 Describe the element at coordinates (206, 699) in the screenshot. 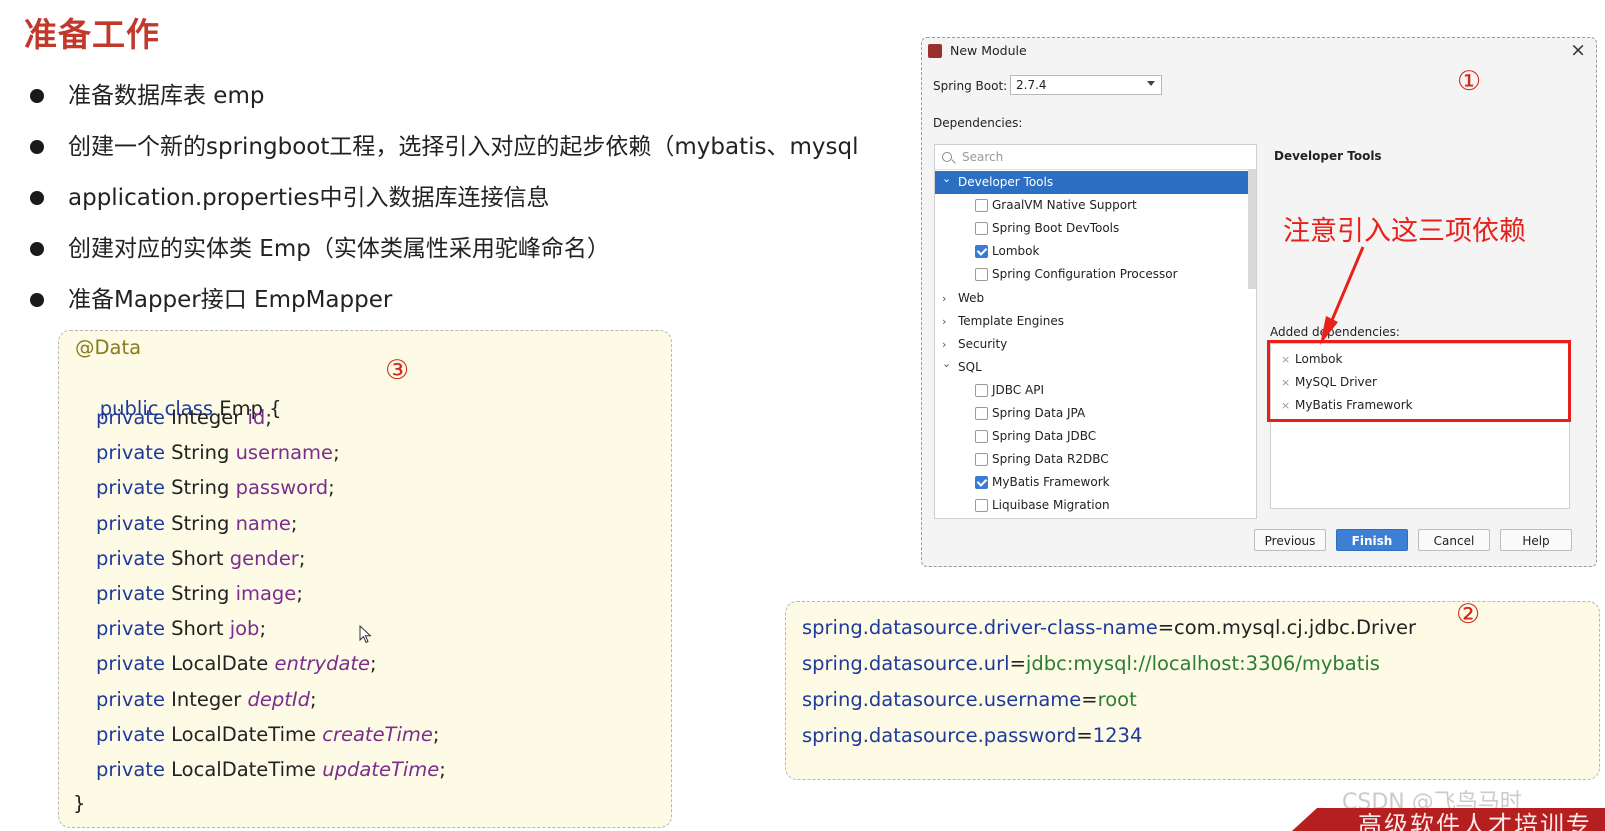

I see `code-field-line: private Integer deptId;` at that location.